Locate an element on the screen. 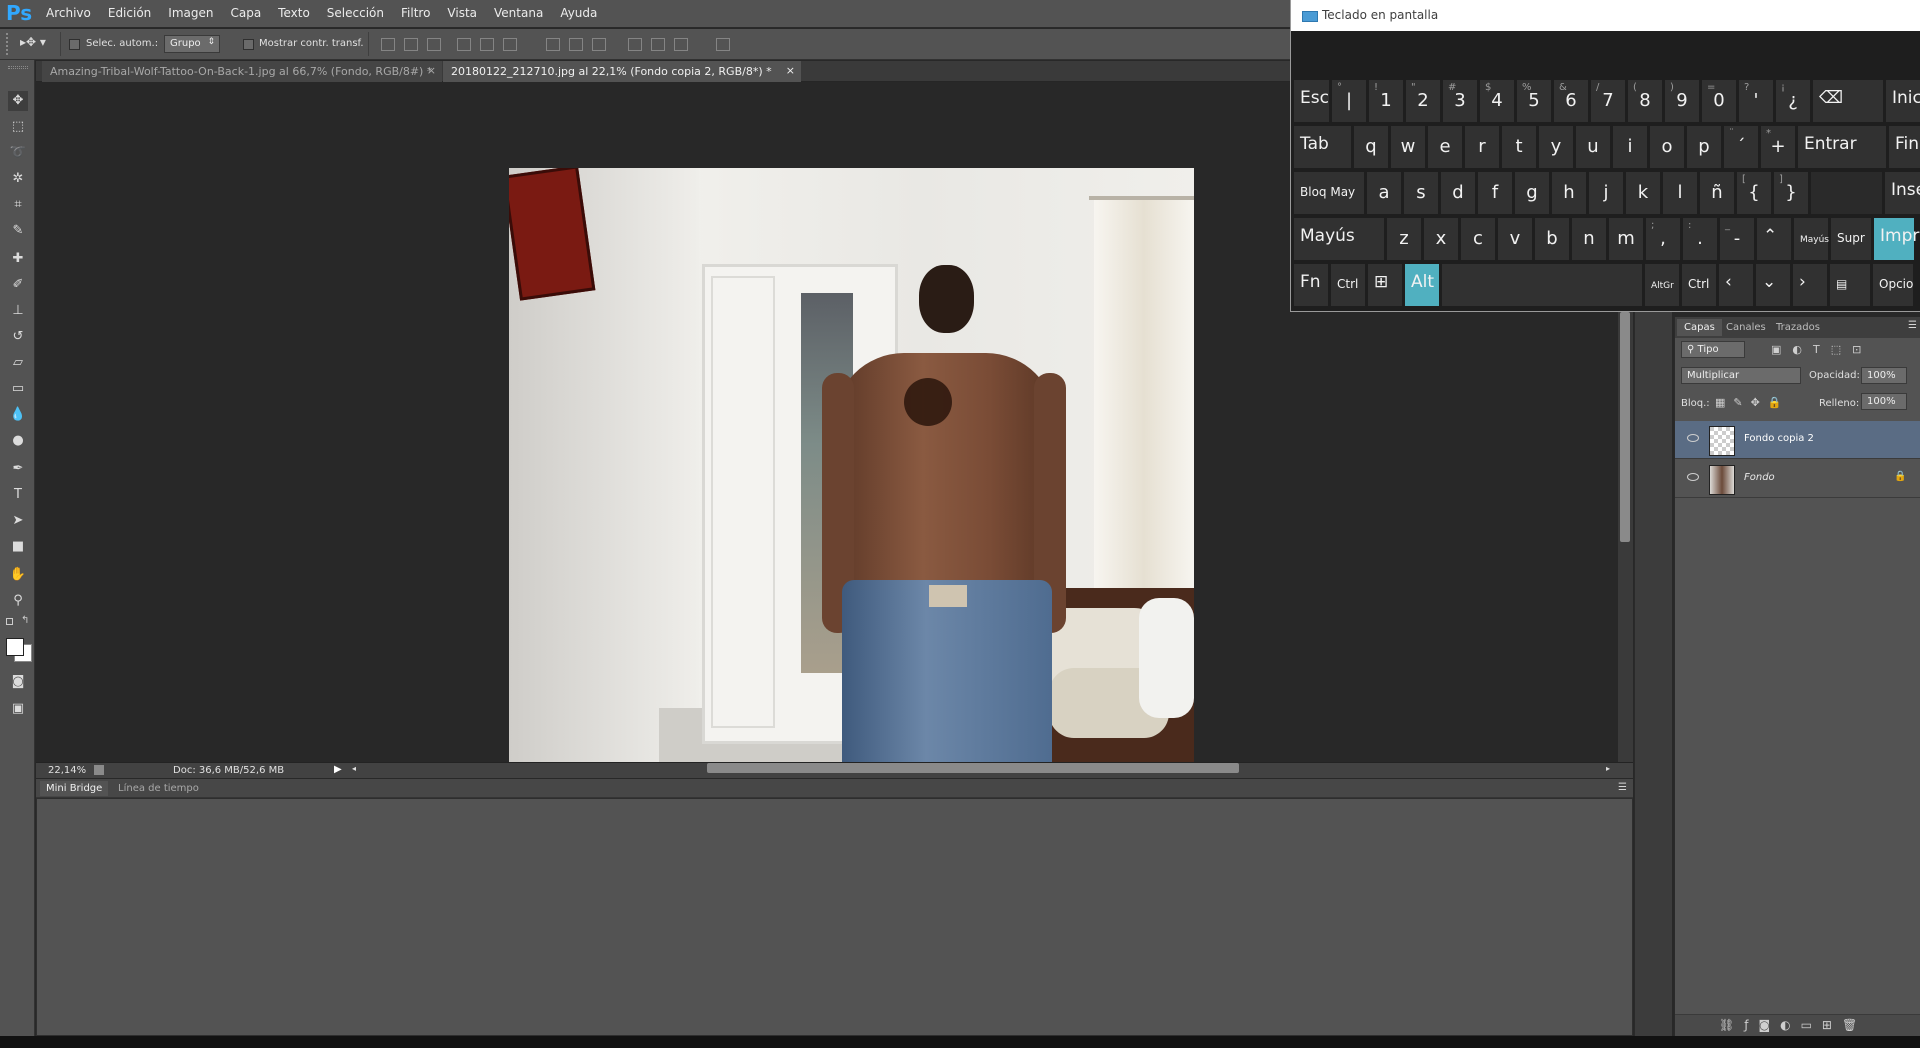  key-3-0-4: #3 is located at coordinates (1460, 101).